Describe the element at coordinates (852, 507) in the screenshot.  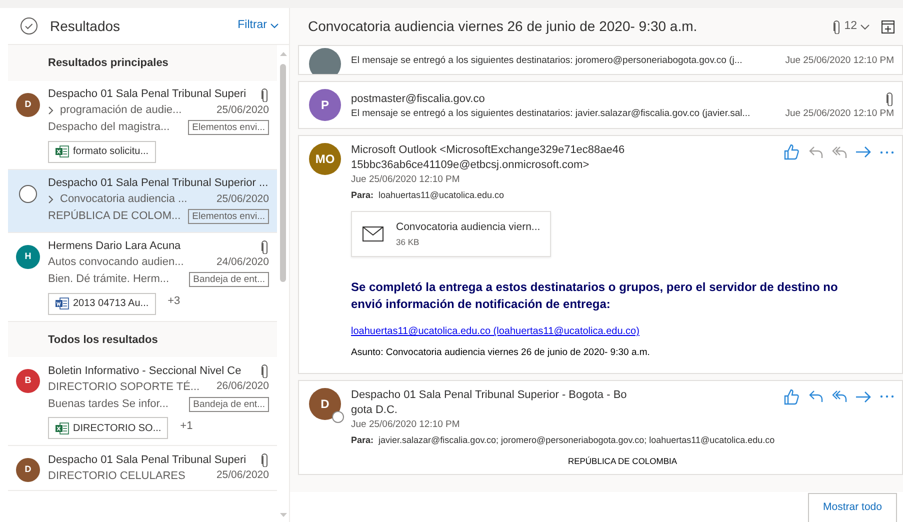
I see `show-all-button: Mostrar todo` at that location.